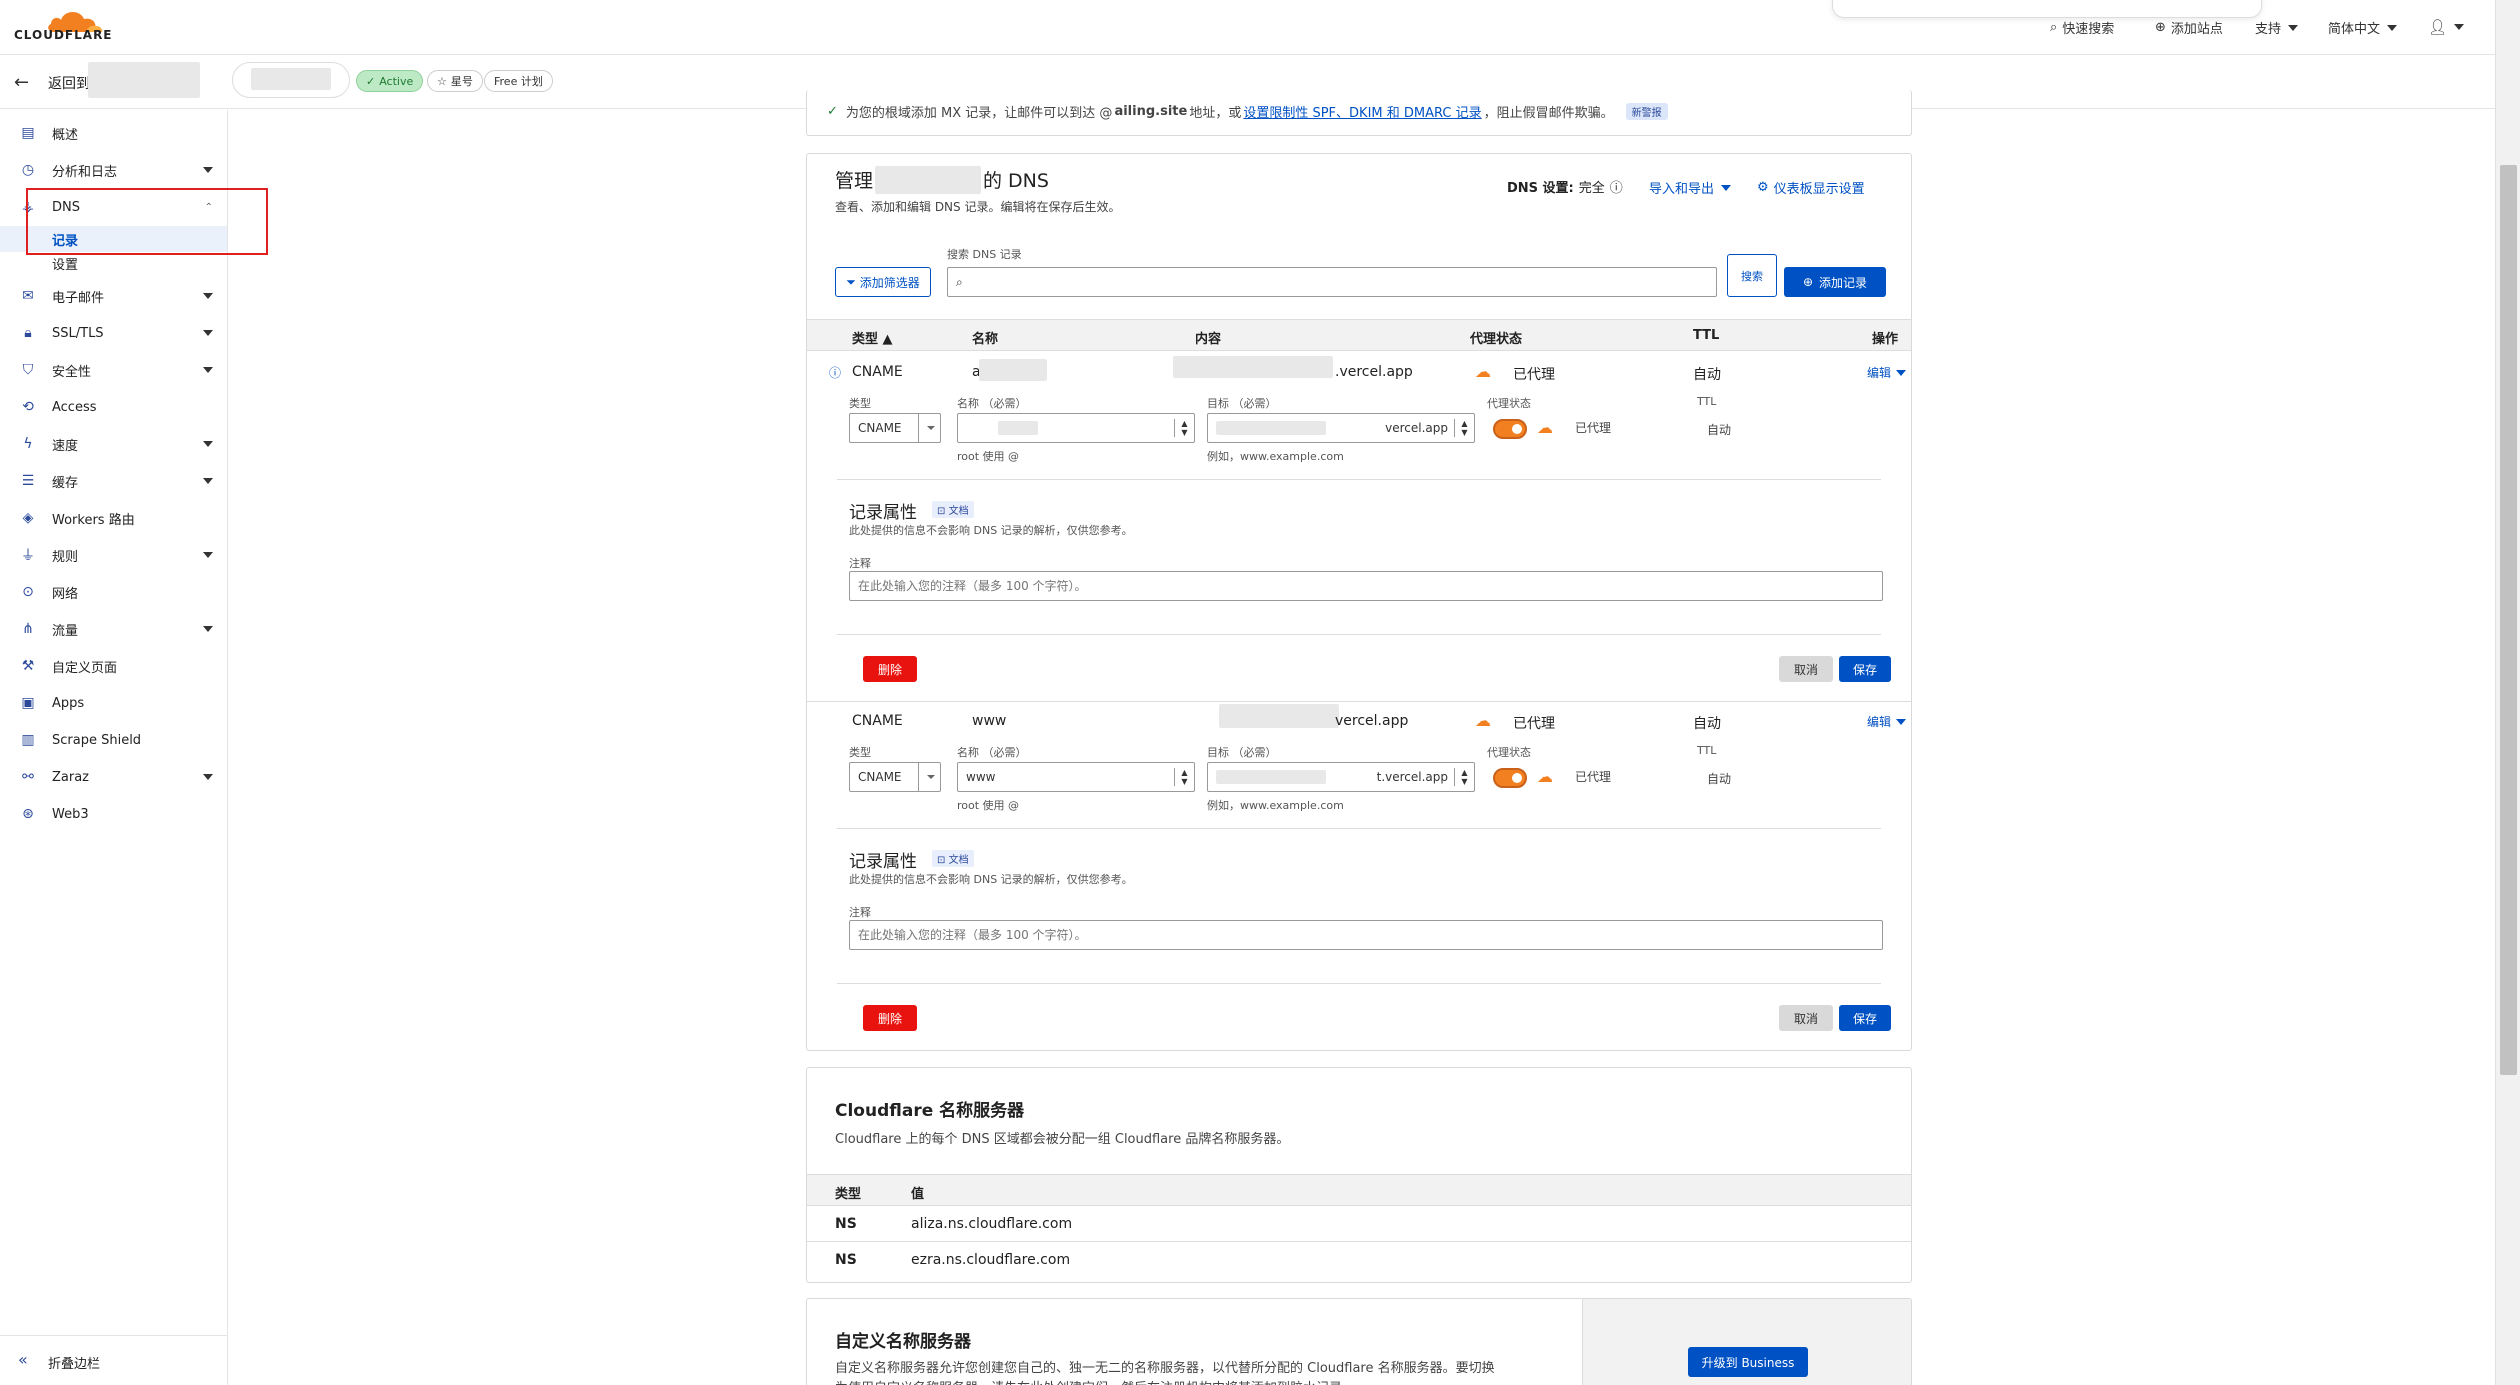  I want to click on import-export-menu: 导入和导出, so click(1690, 187).